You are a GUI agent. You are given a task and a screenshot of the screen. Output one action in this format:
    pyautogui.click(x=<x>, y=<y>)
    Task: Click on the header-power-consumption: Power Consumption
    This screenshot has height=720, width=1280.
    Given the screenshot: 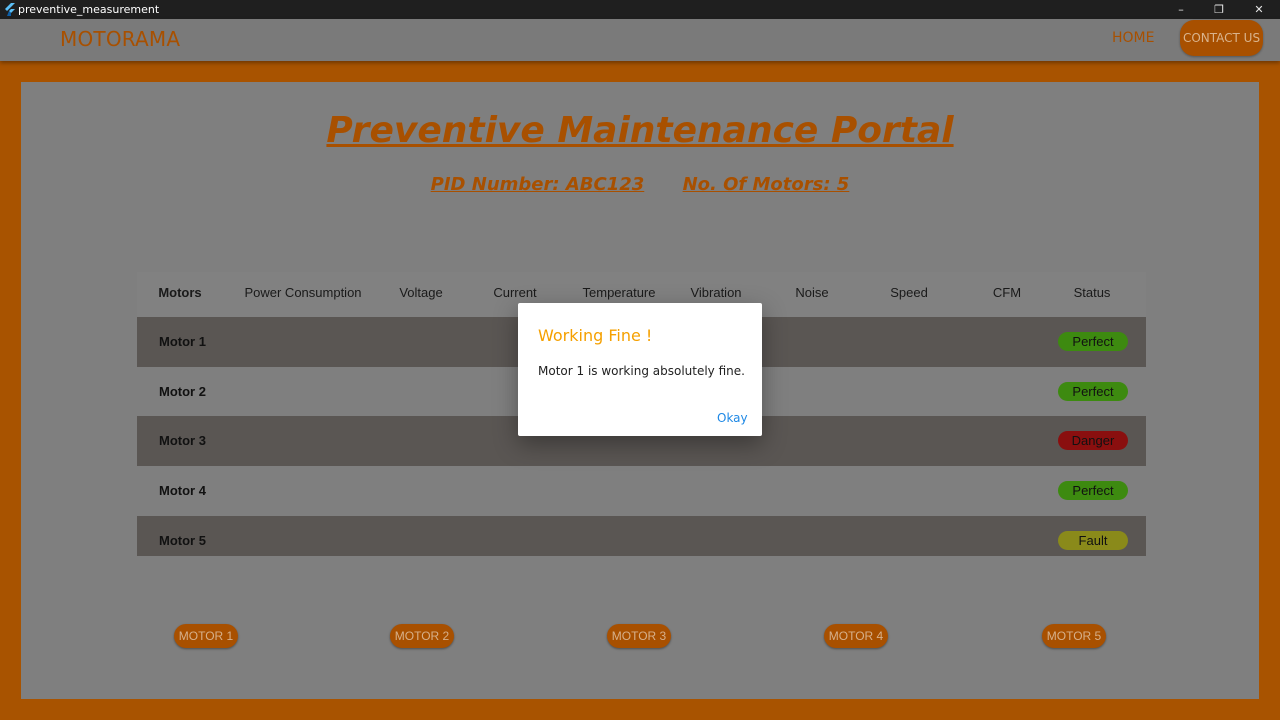 What is the action you would take?
    pyautogui.click(x=303, y=292)
    